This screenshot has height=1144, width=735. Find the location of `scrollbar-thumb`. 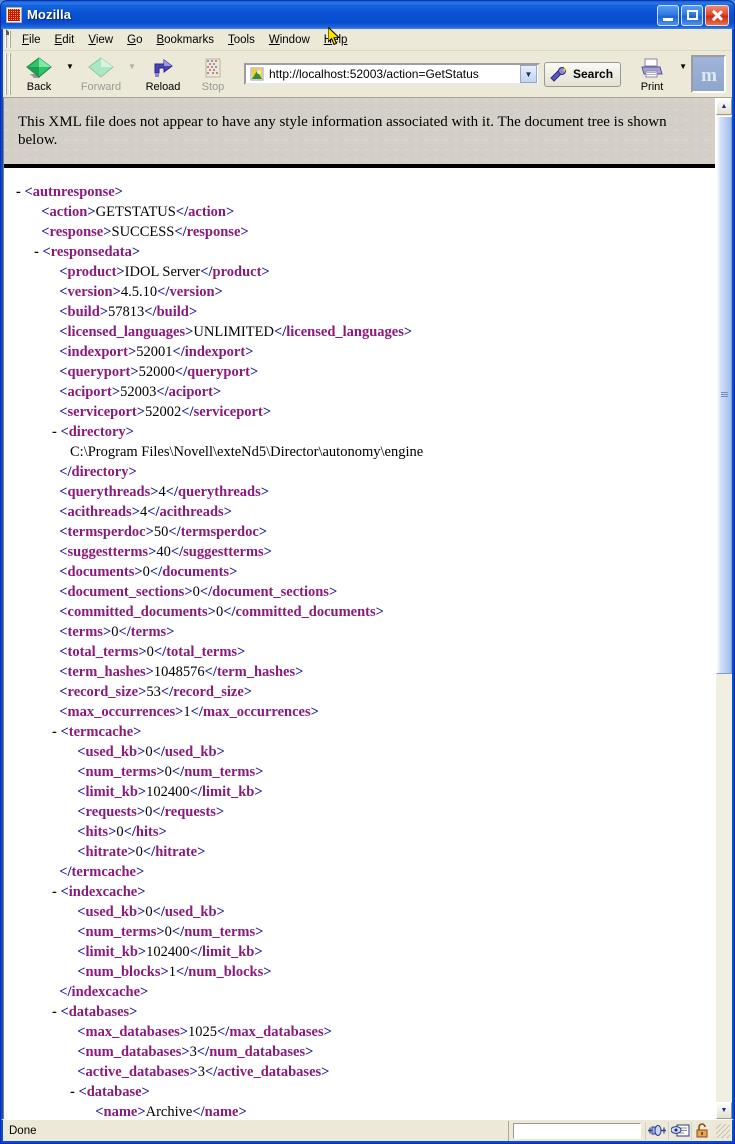

scrollbar-thumb is located at coordinates (724, 395).